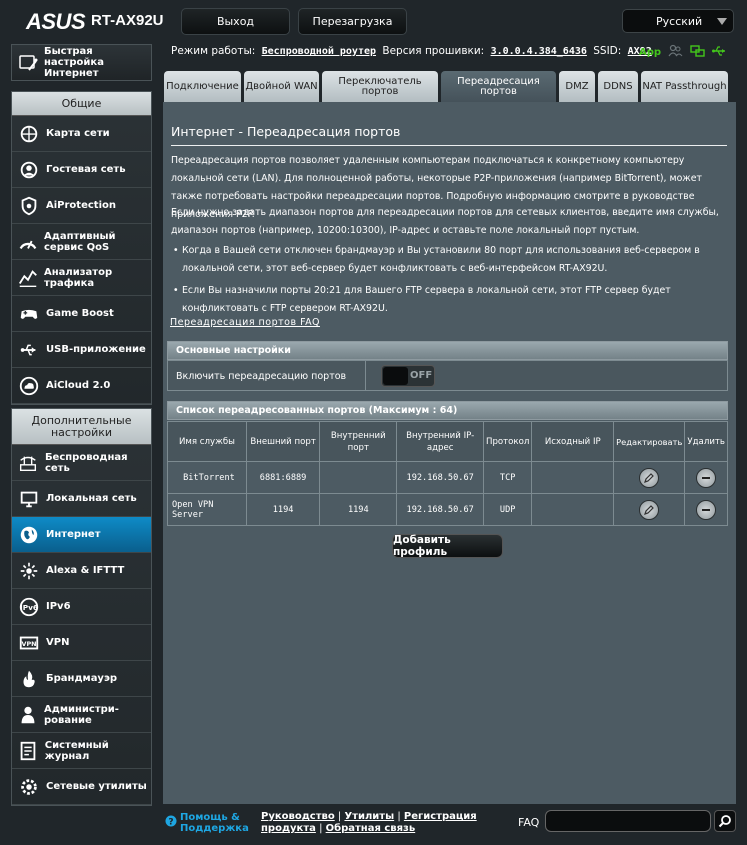 The image size is (747, 845). What do you see at coordinates (449, 145) in the screenshot?
I see `title-divider` at bounding box center [449, 145].